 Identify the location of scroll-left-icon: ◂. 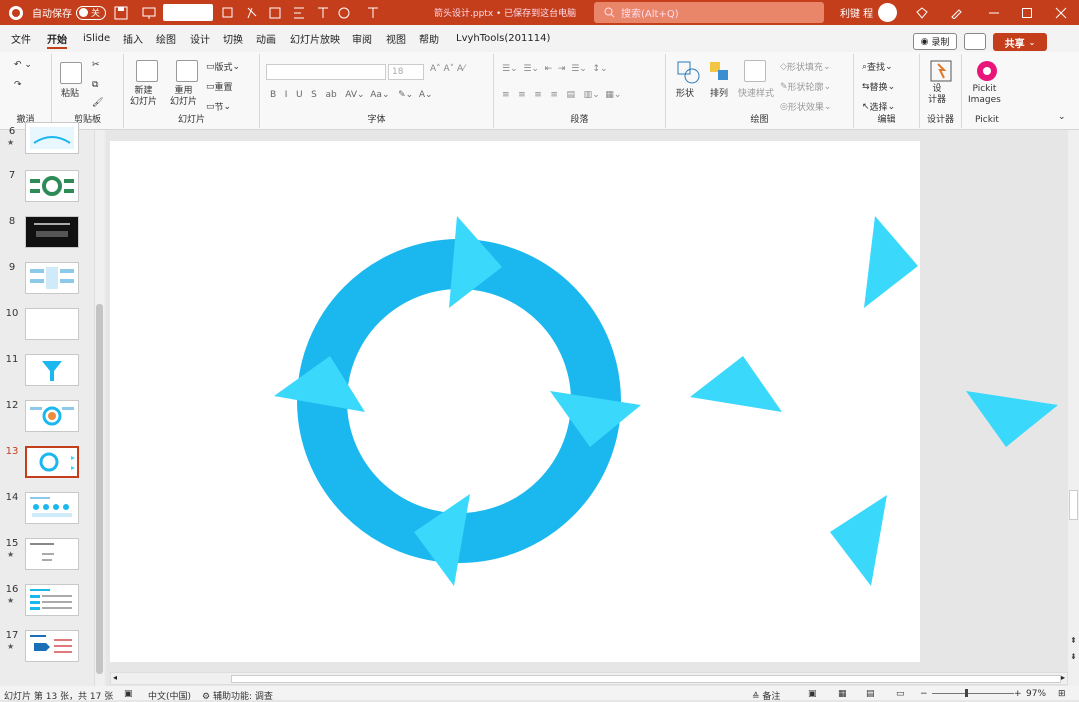
(115, 677).